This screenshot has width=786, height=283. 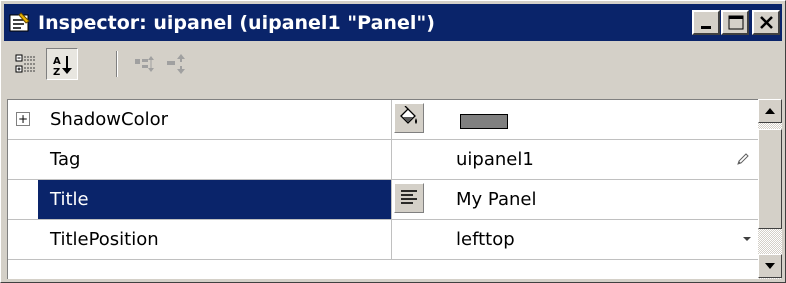 I want to click on close-button, so click(x=766, y=22).